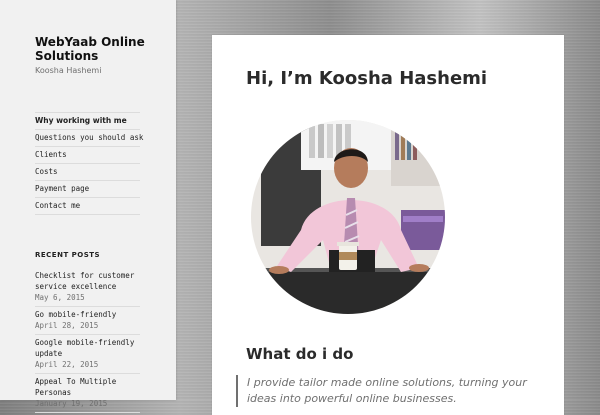 Image resolution: width=600 pixels, height=415 pixels. What do you see at coordinates (67, 364) in the screenshot?
I see `post-date: April 22, 2015` at bounding box center [67, 364].